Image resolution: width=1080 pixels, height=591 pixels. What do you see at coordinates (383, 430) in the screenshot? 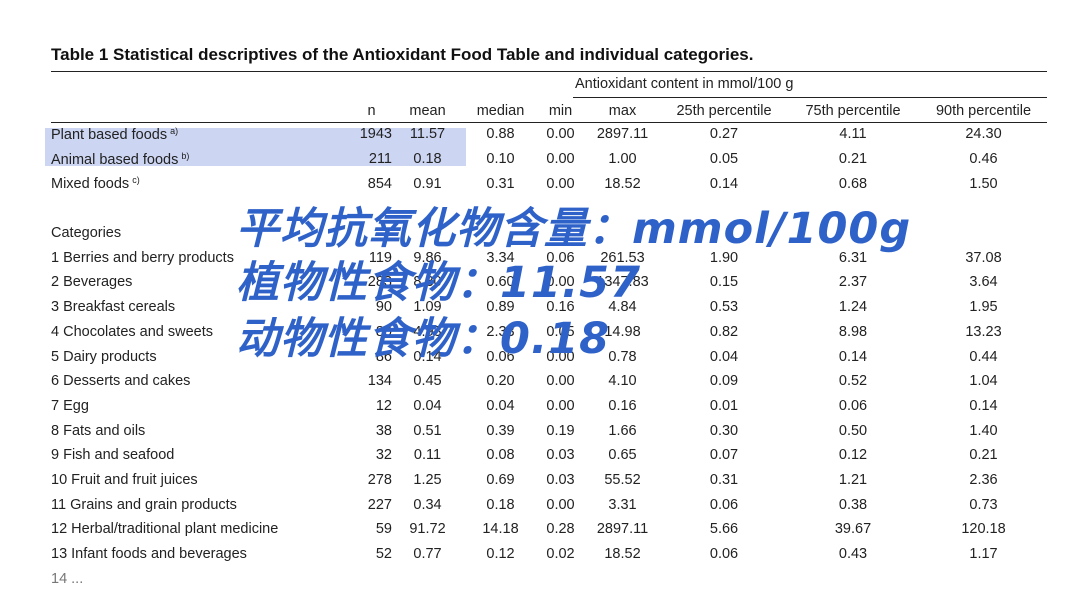
I see `table-cell: 38` at bounding box center [383, 430].